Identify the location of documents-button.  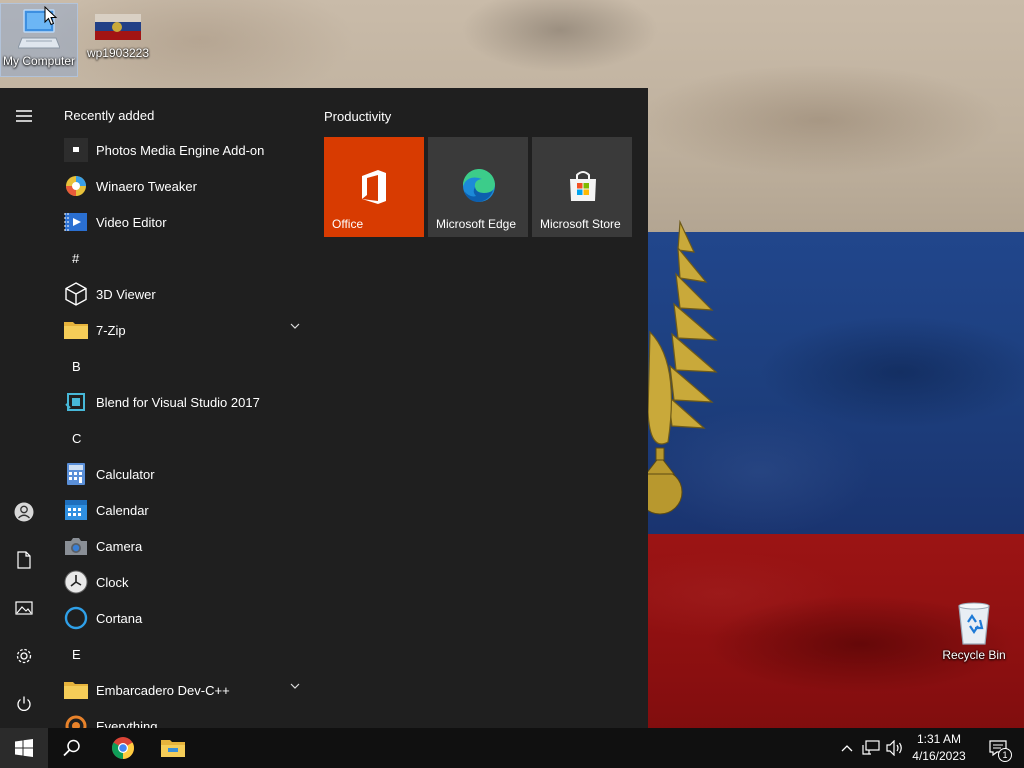
(24, 560).